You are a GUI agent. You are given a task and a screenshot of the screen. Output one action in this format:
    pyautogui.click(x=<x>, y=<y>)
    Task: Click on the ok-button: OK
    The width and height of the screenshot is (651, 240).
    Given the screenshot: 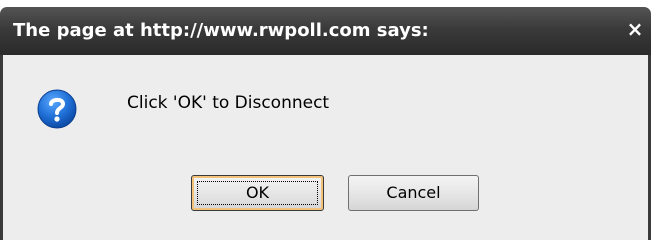 What is the action you would take?
    pyautogui.click(x=257, y=193)
    